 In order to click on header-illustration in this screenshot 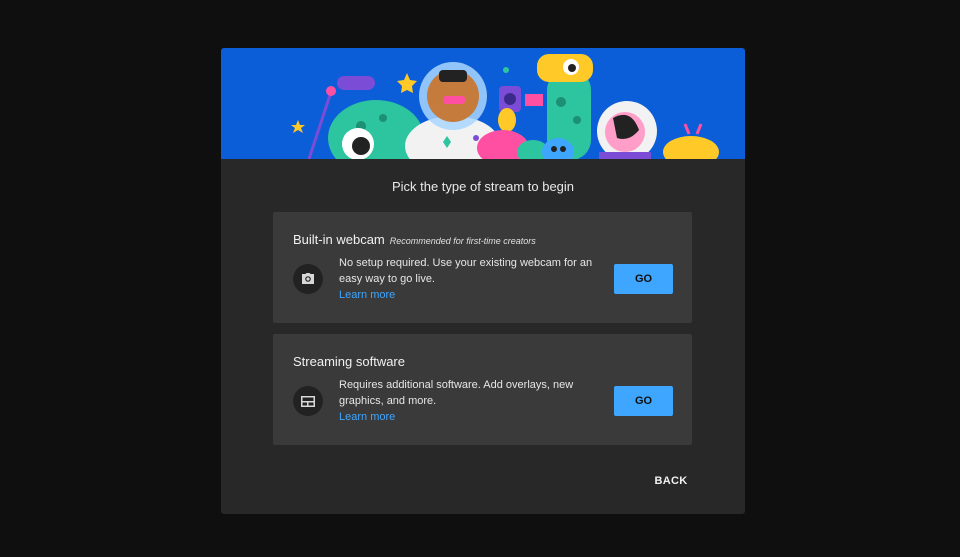, I will do `click(483, 103)`.